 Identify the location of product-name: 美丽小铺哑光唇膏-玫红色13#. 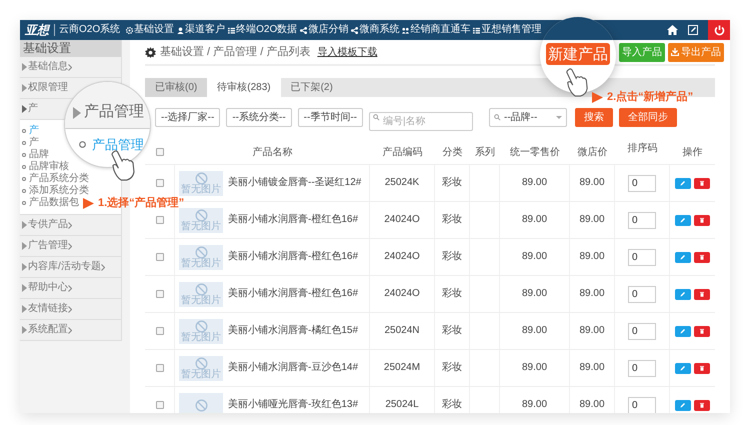
(293, 405).